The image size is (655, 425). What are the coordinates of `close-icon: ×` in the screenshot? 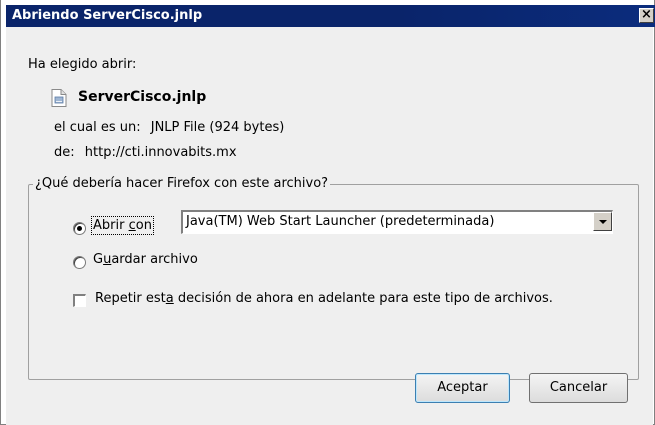 It's located at (646, 14).